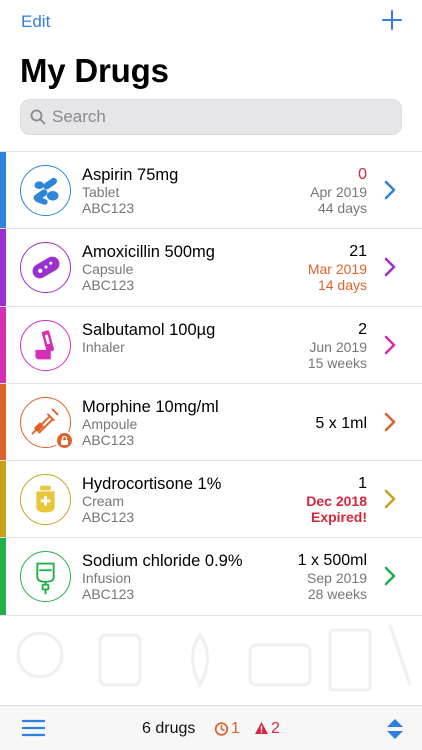  I want to click on tablets-icon, so click(46, 191).